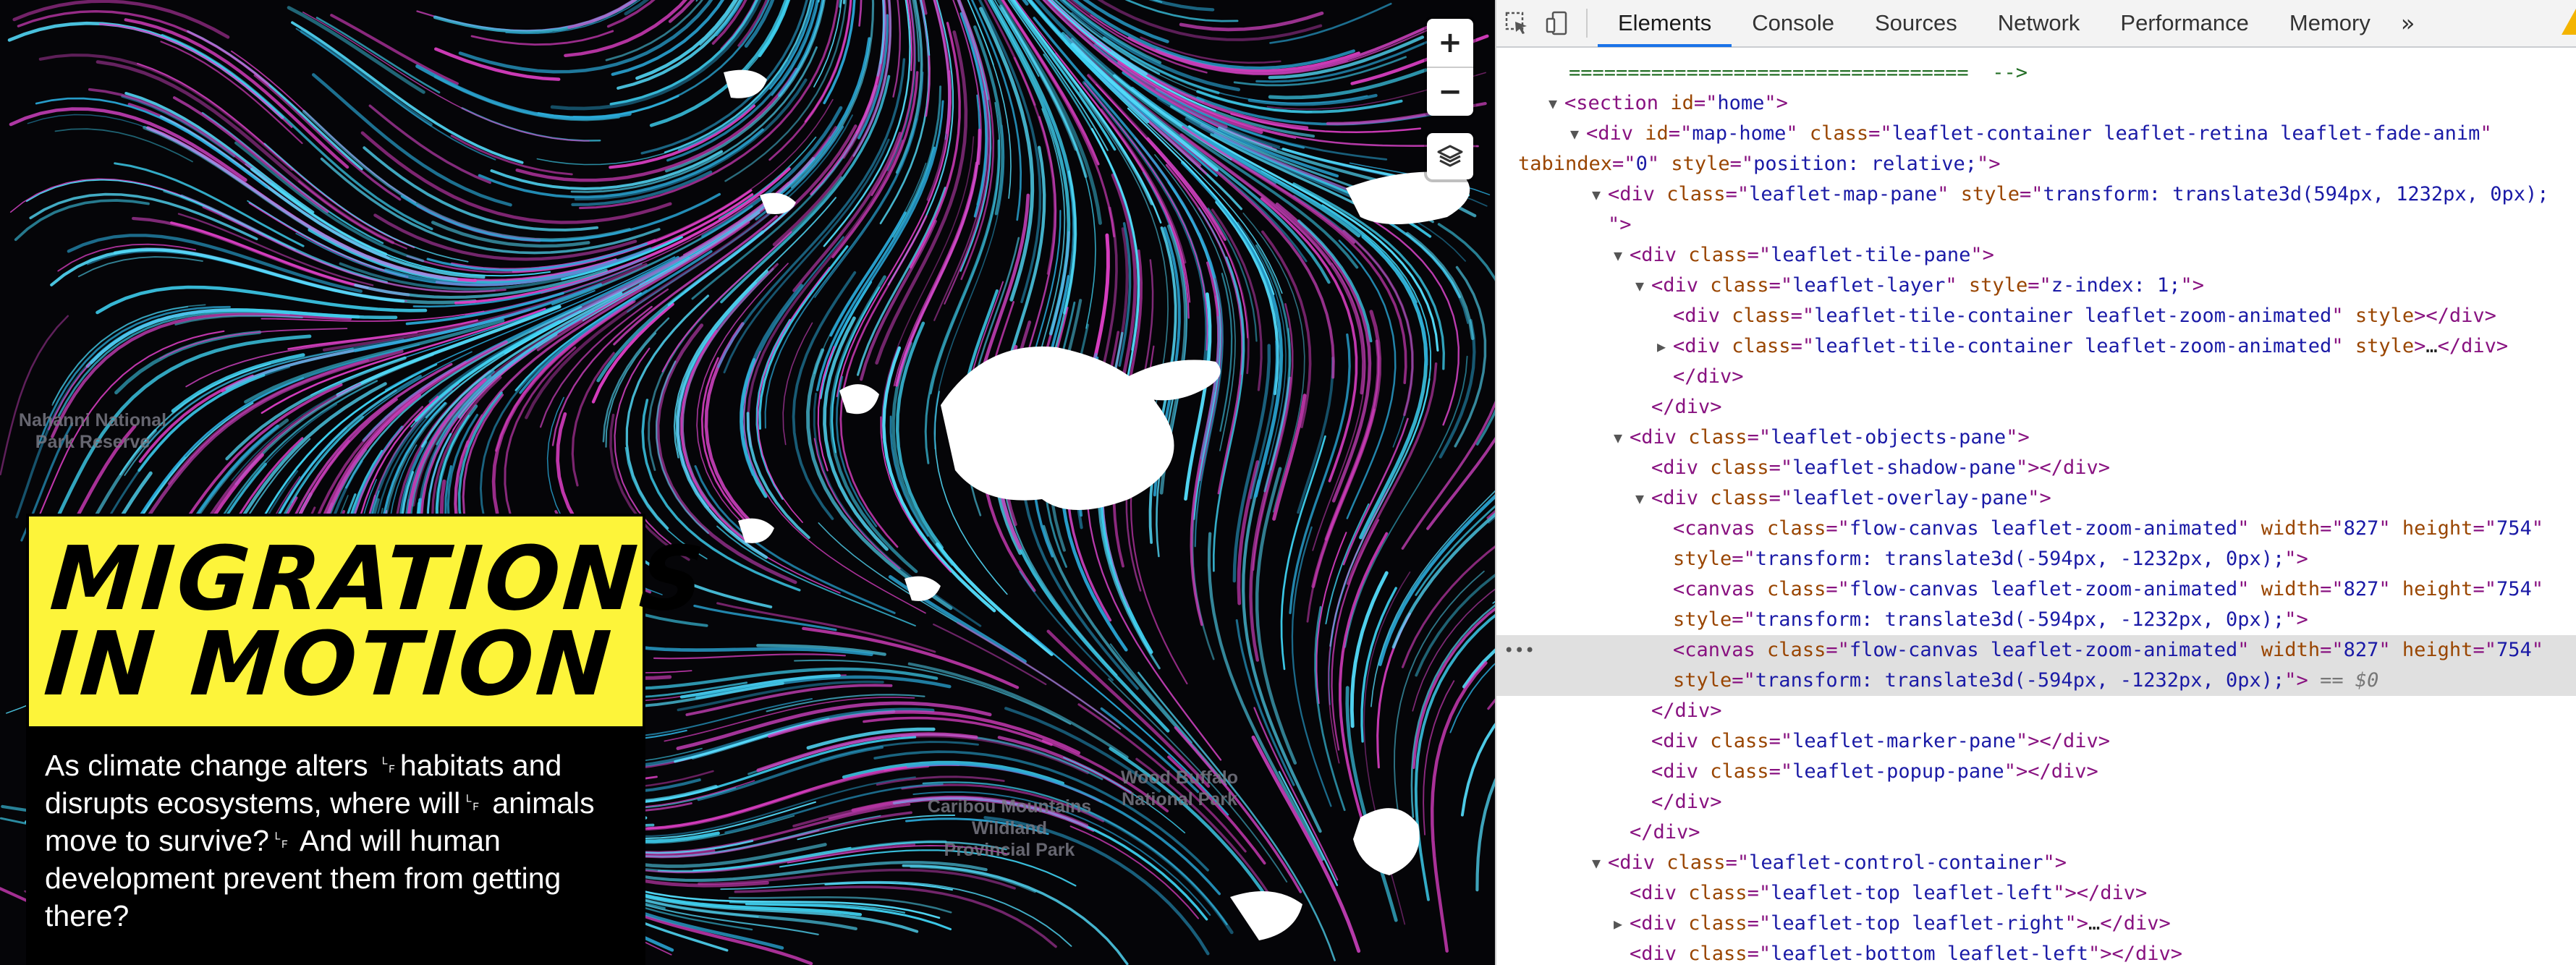 This screenshot has width=2576, height=965. What do you see at coordinates (1916, 23) in the screenshot?
I see `tab-sources: Sources` at bounding box center [1916, 23].